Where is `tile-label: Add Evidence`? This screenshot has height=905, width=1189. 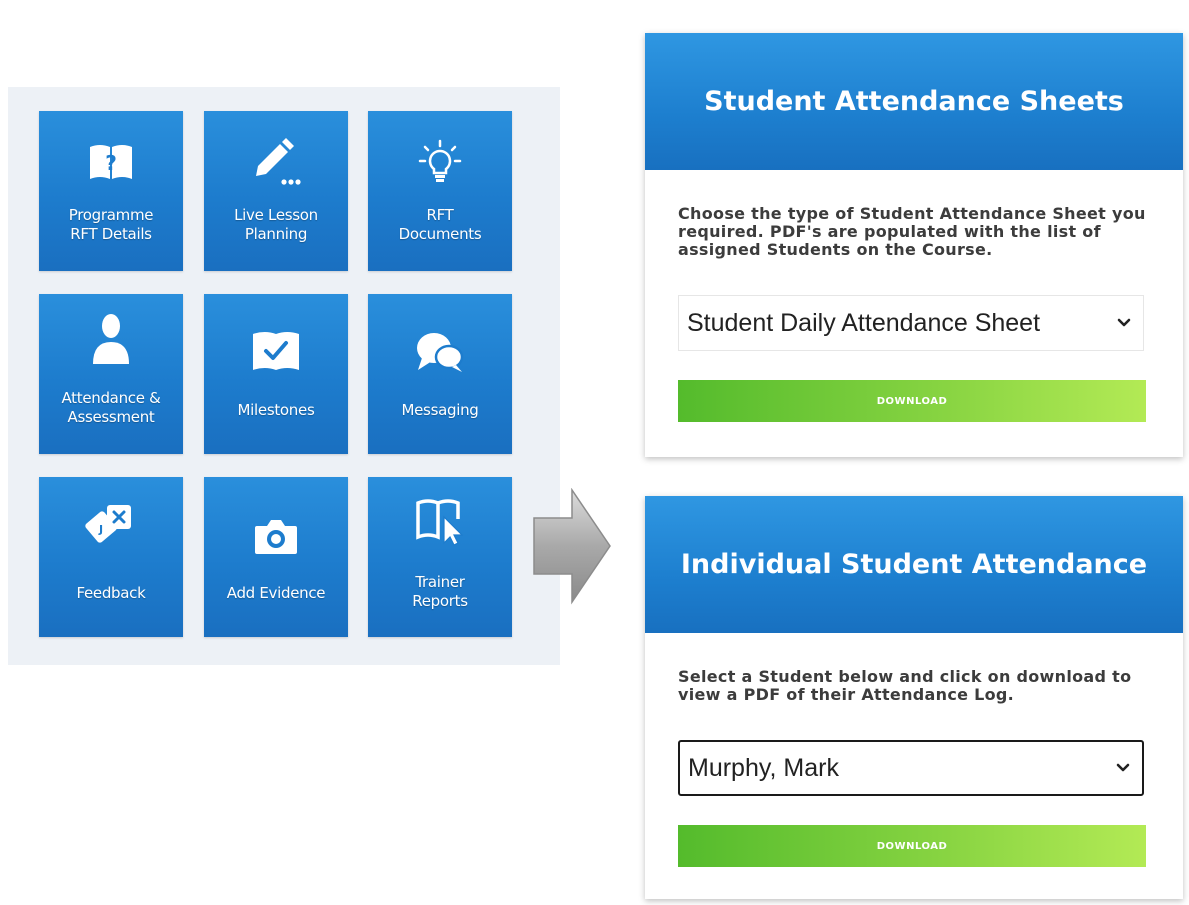 tile-label: Add Evidence is located at coordinates (276, 593).